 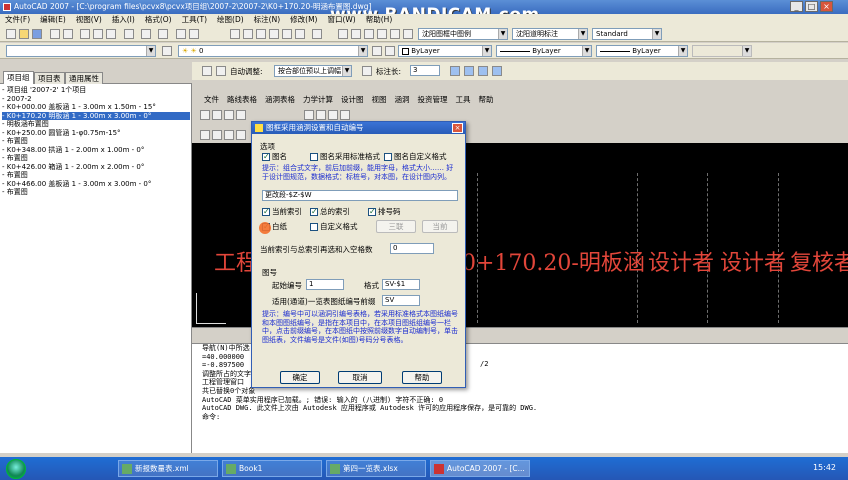 I want to click on current-button: 当前, so click(x=440, y=226).